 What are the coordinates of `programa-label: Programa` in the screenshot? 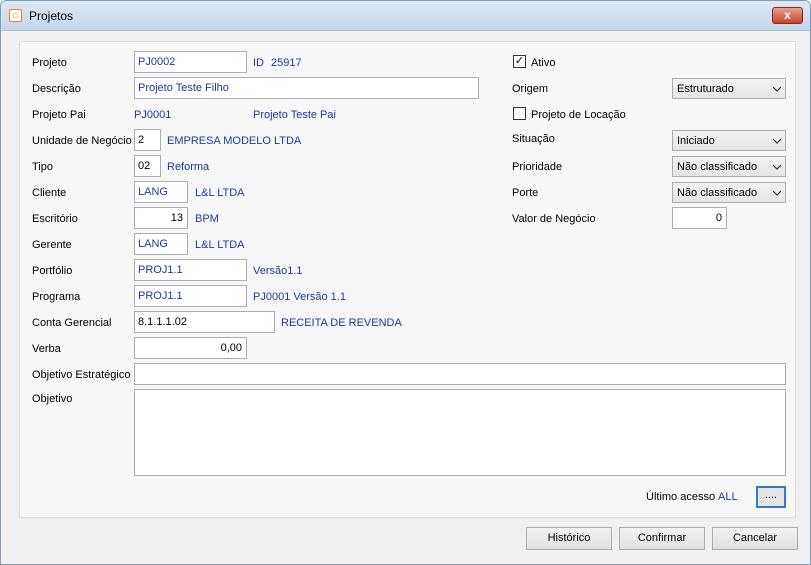 It's located at (56, 297).